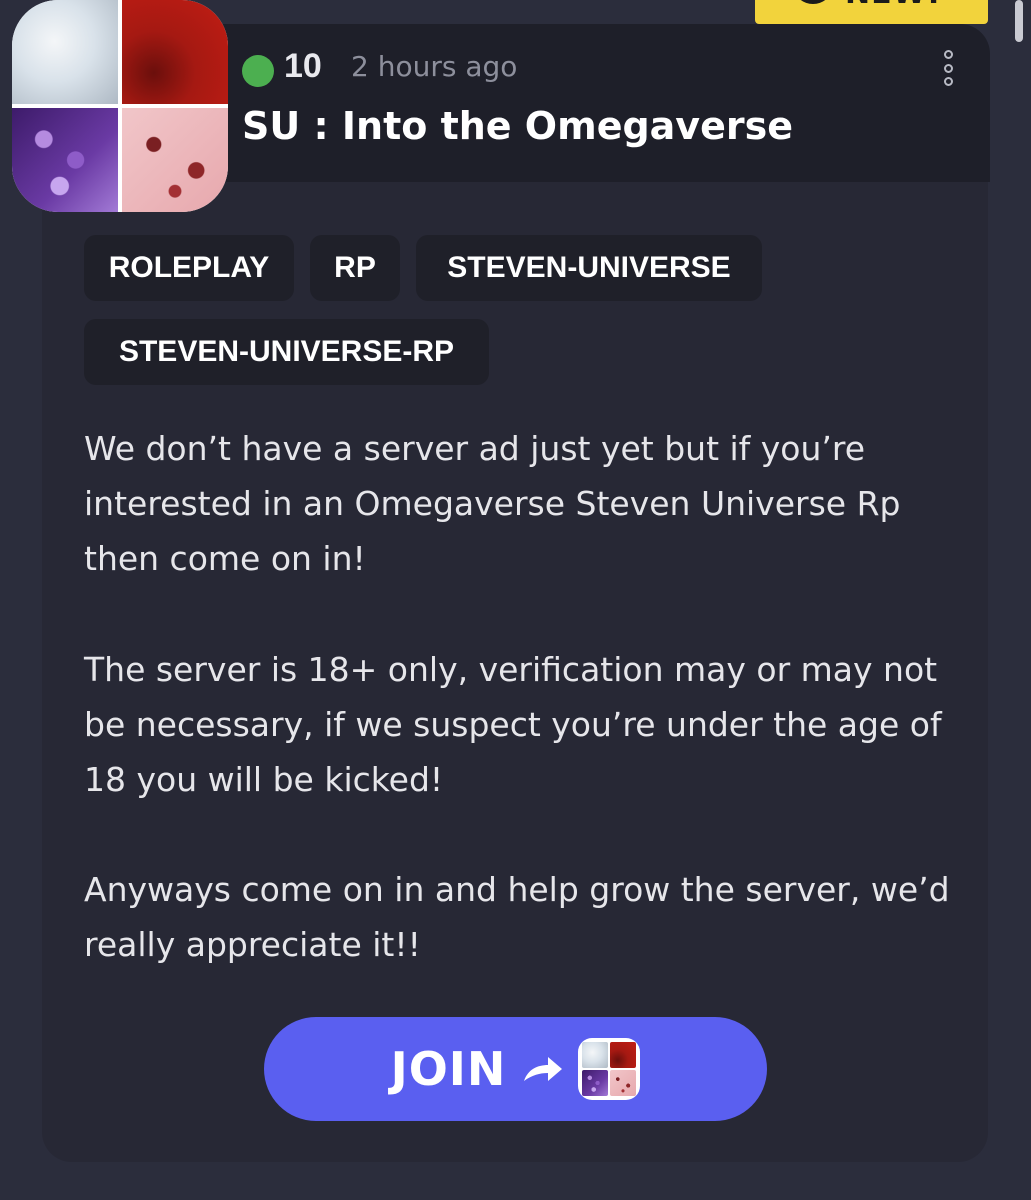  Describe the element at coordinates (589, 268) in the screenshot. I see `tag-steven-universe: STEVEN-UNIVERSE` at that location.